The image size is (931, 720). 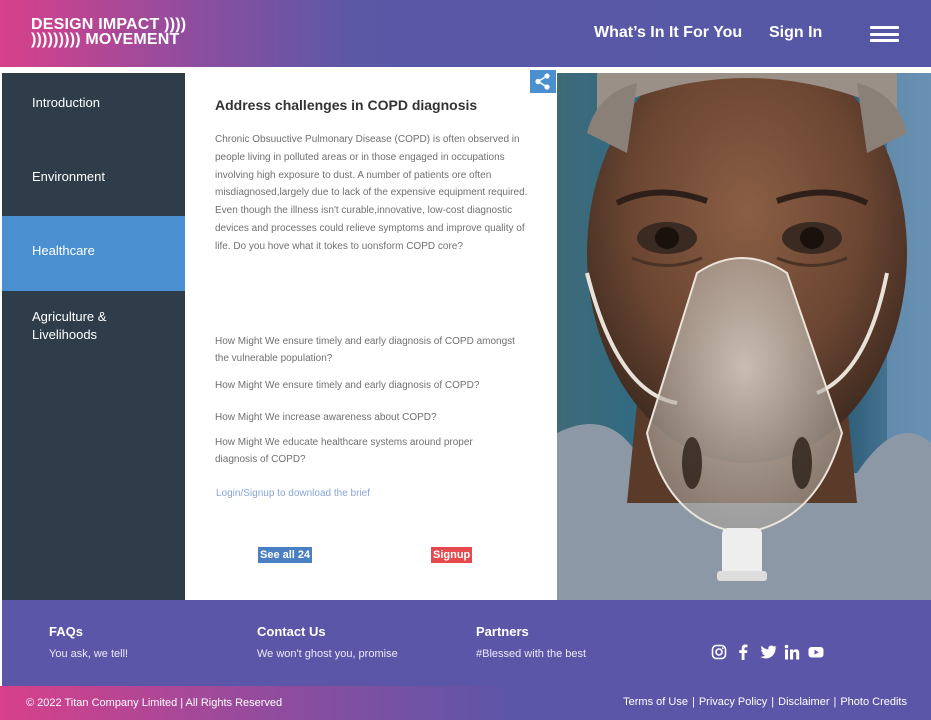 I want to click on footer-contact: Contact Us We won't ghost you, promise, so click(x=327, y=642).